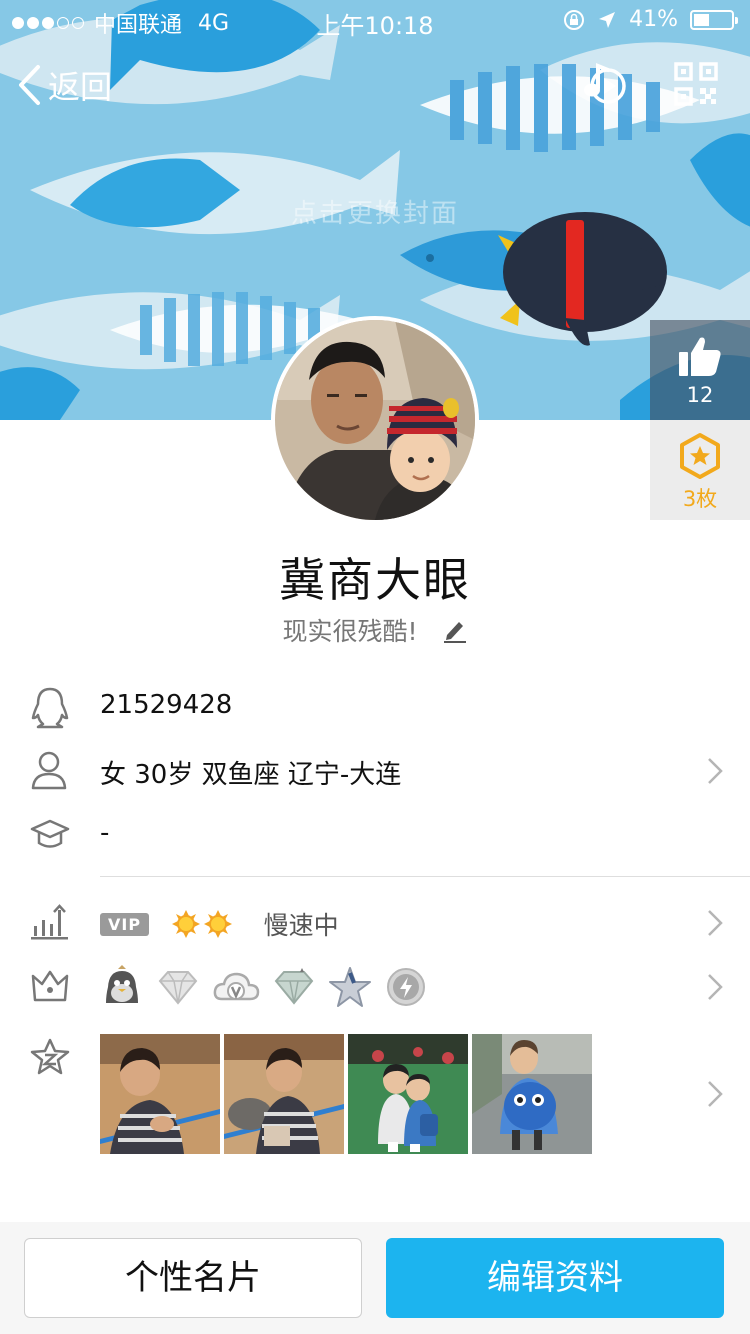 The height and width of the screenshot is (1334, 750). Describe the element at coordinates (29, 85) in the screenshot. I see `chevron-left-icon` at that location.